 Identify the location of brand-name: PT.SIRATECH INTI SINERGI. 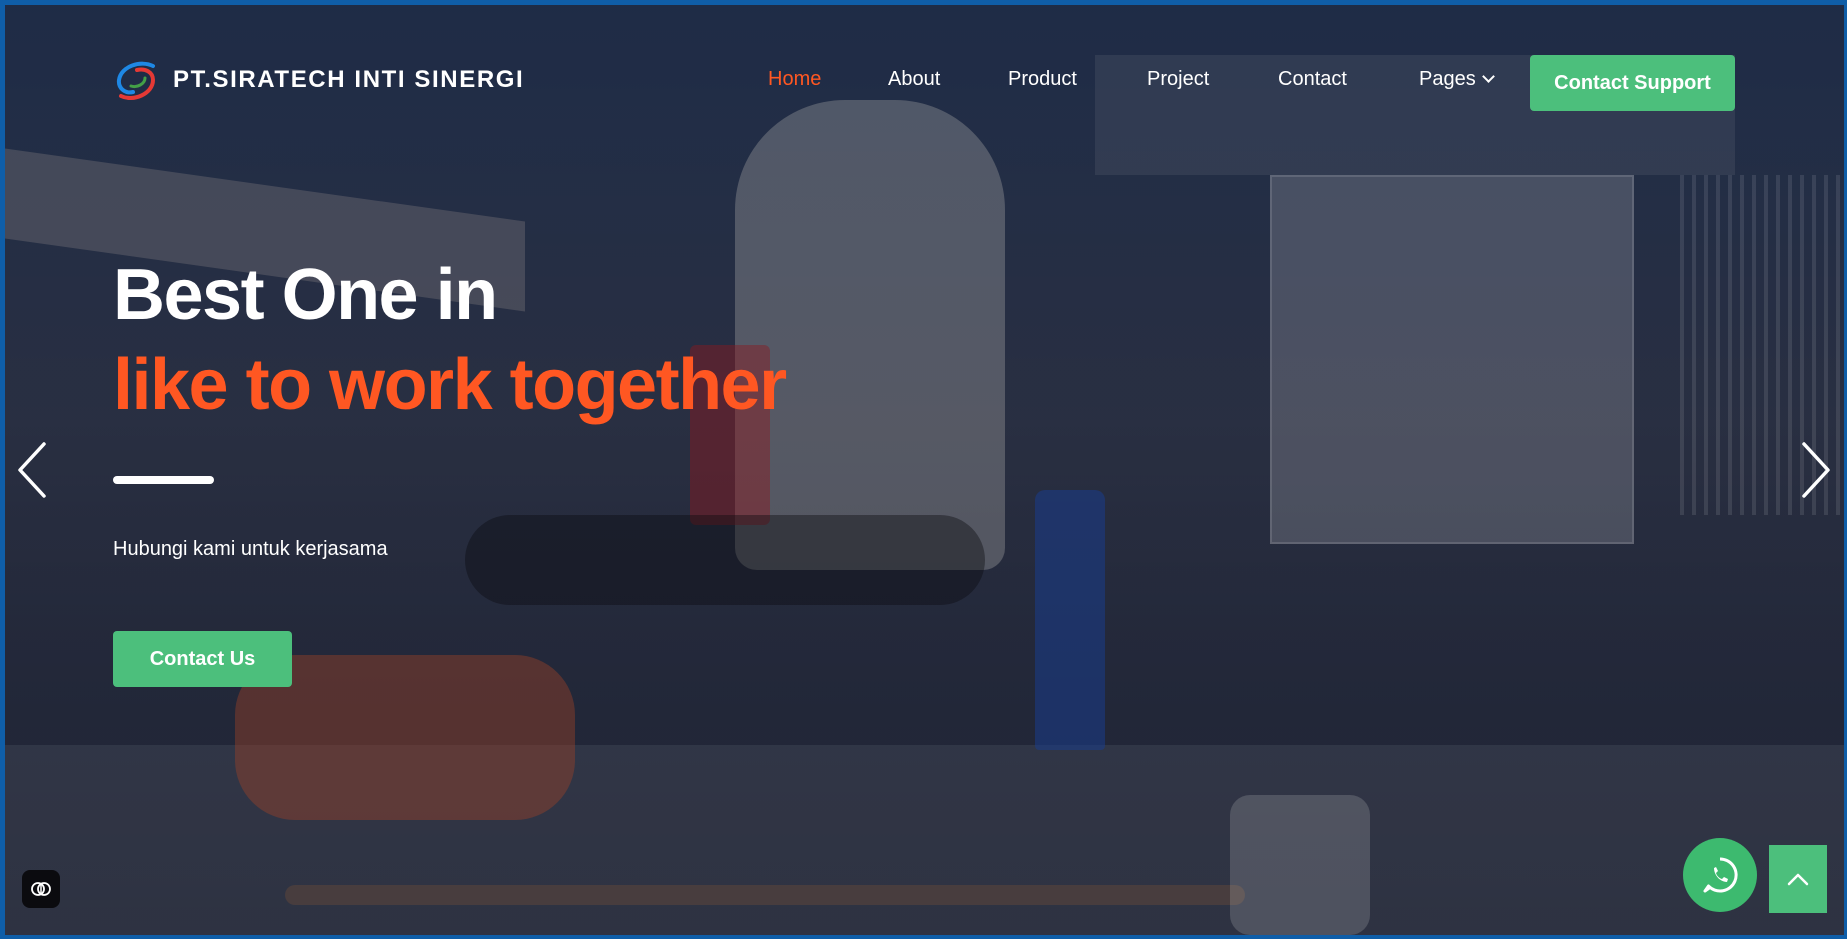
(349, 79).